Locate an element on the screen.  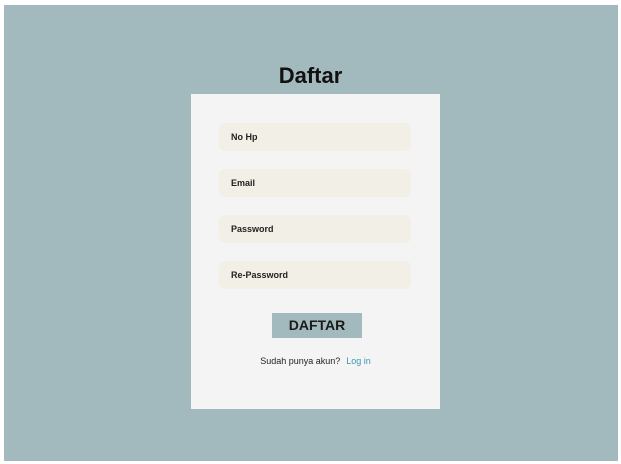
re-password-input is located at coordinates (315, 275).